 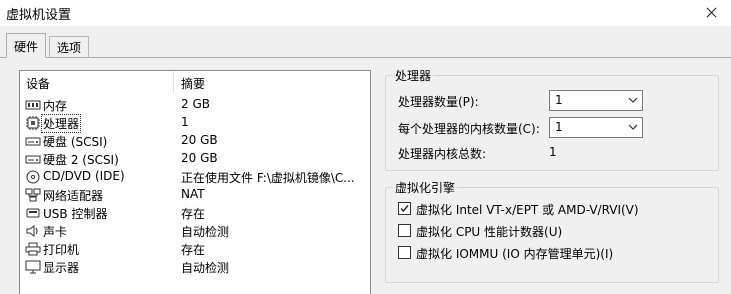 What do you see at coordinates (469, 129) in the screenshot?
I see `cores-per-processor-label: 每个处理器的内核数量(C):` at bounding box center [469, 129].